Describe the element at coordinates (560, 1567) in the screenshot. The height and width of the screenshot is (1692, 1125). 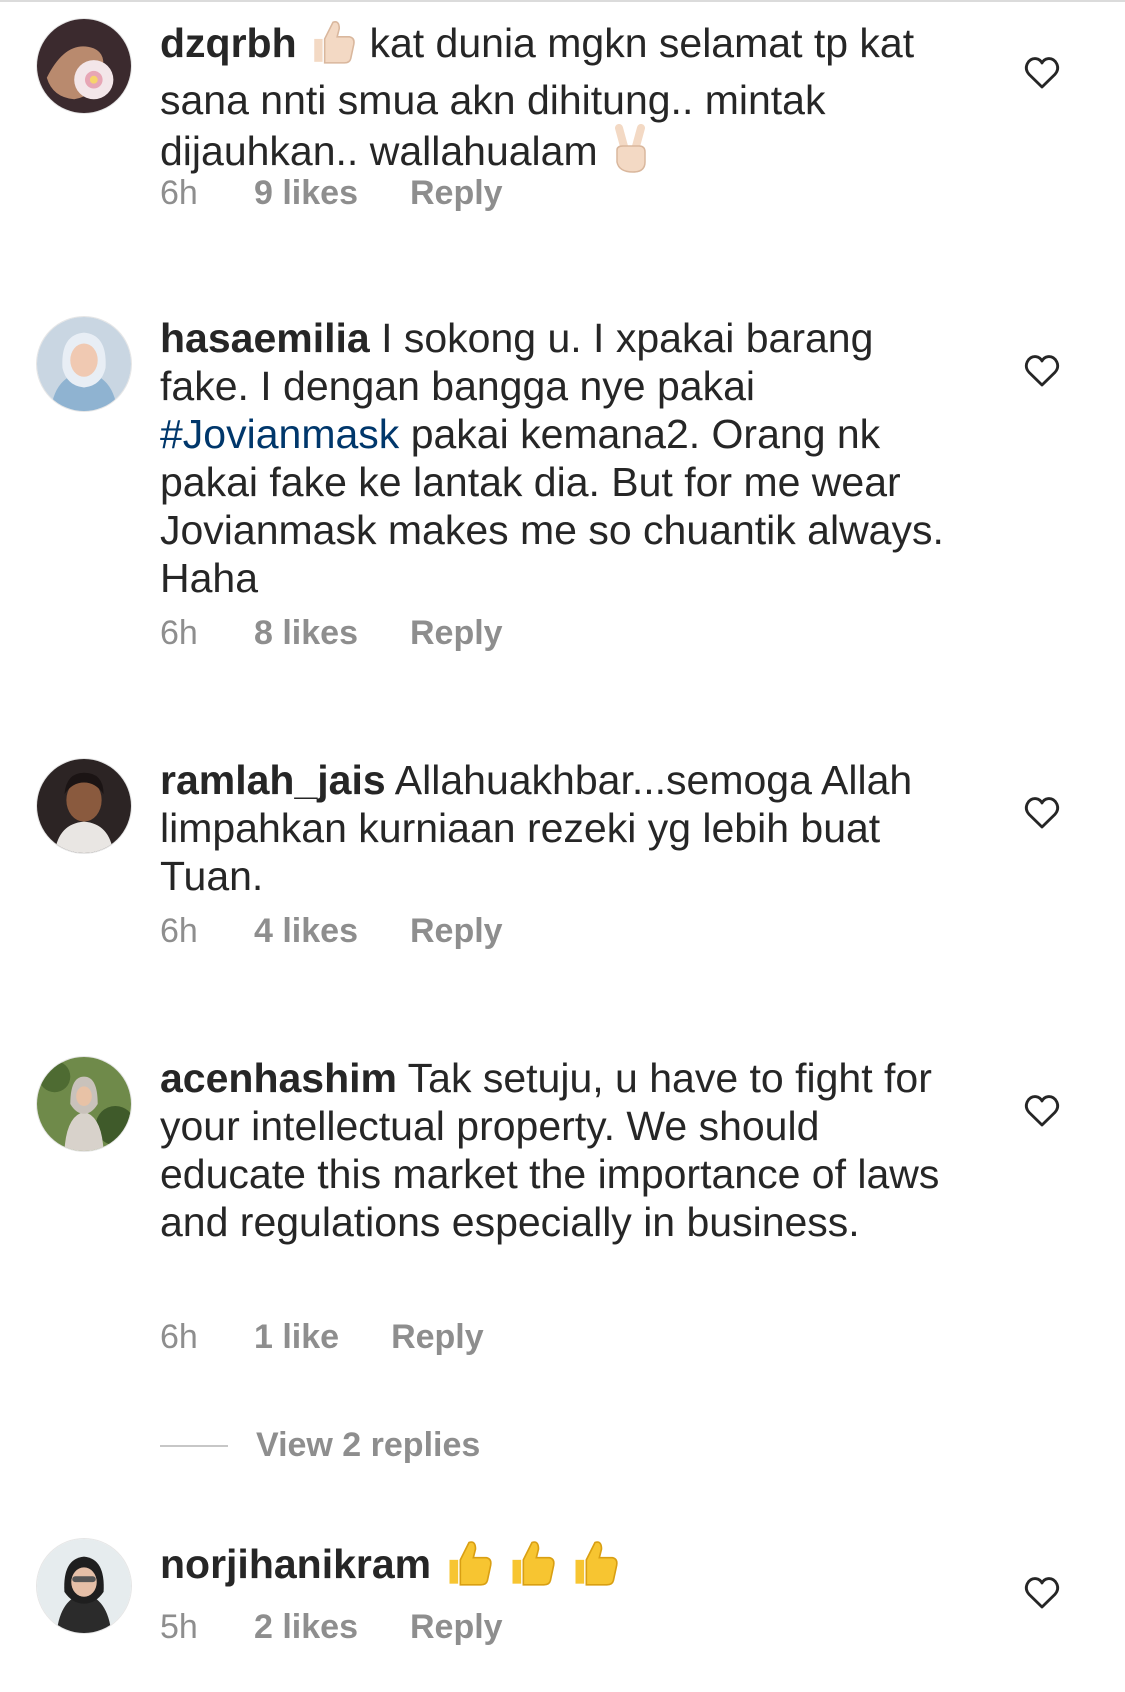
I see `comment-text: norjihanikram` at that location.